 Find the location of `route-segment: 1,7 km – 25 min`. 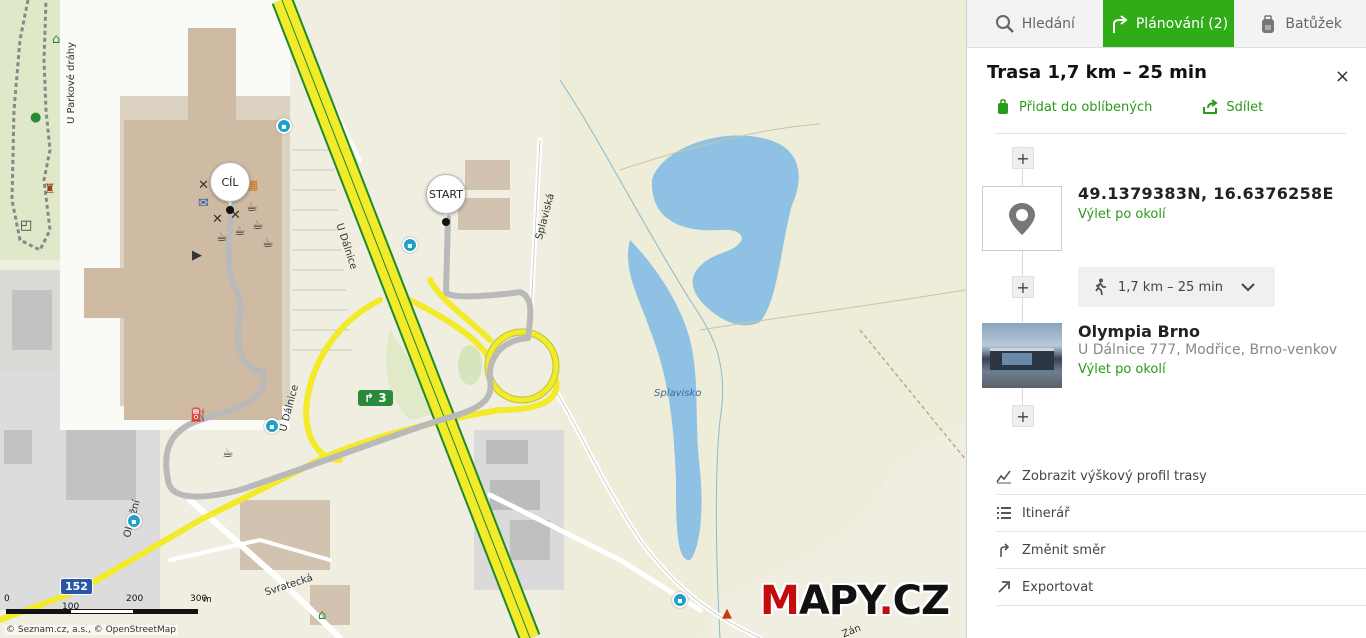

route-segment: 1,7 km – 25 min is located at coordinates (1176, 287).